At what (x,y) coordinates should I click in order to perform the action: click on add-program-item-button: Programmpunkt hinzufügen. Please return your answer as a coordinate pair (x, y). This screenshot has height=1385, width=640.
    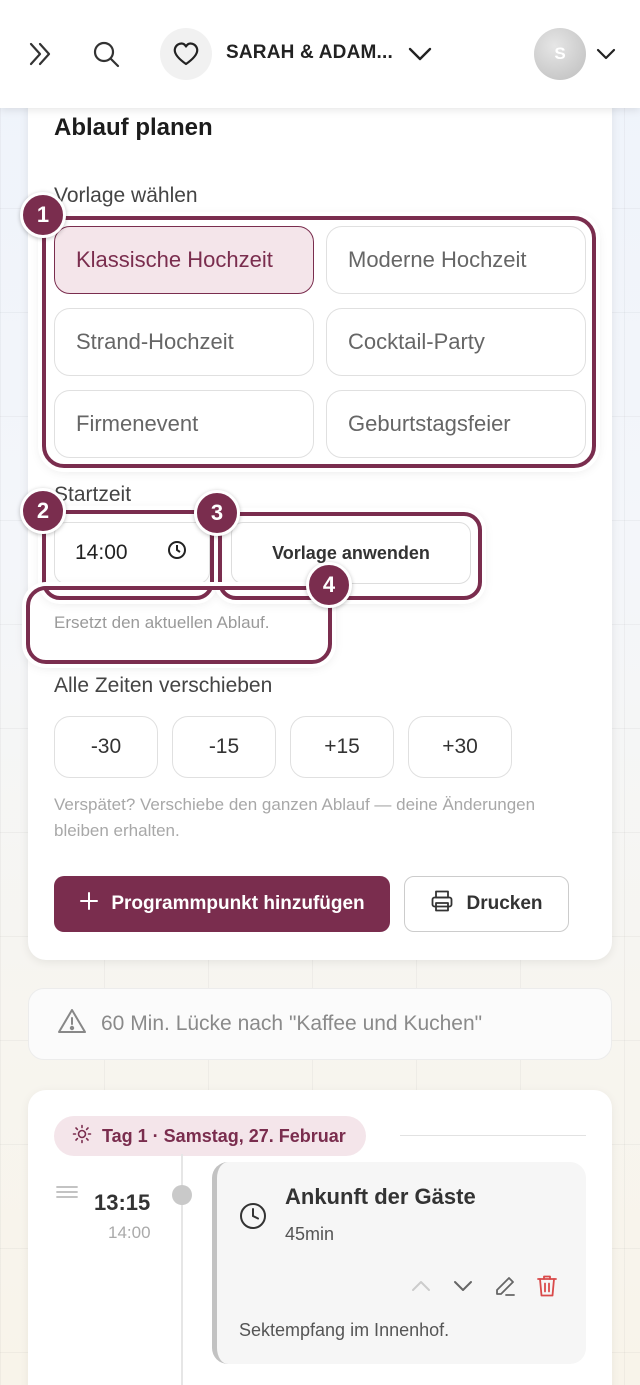
    Looking at the image, I should click on (222, 904).